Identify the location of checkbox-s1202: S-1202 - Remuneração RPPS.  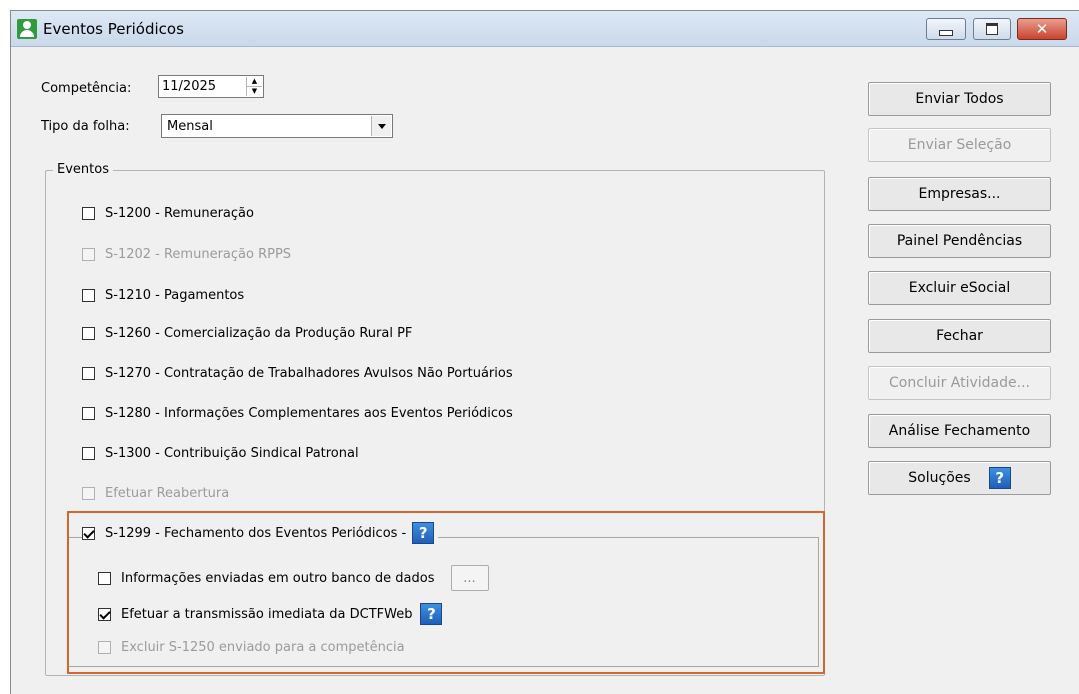
(186, 254).